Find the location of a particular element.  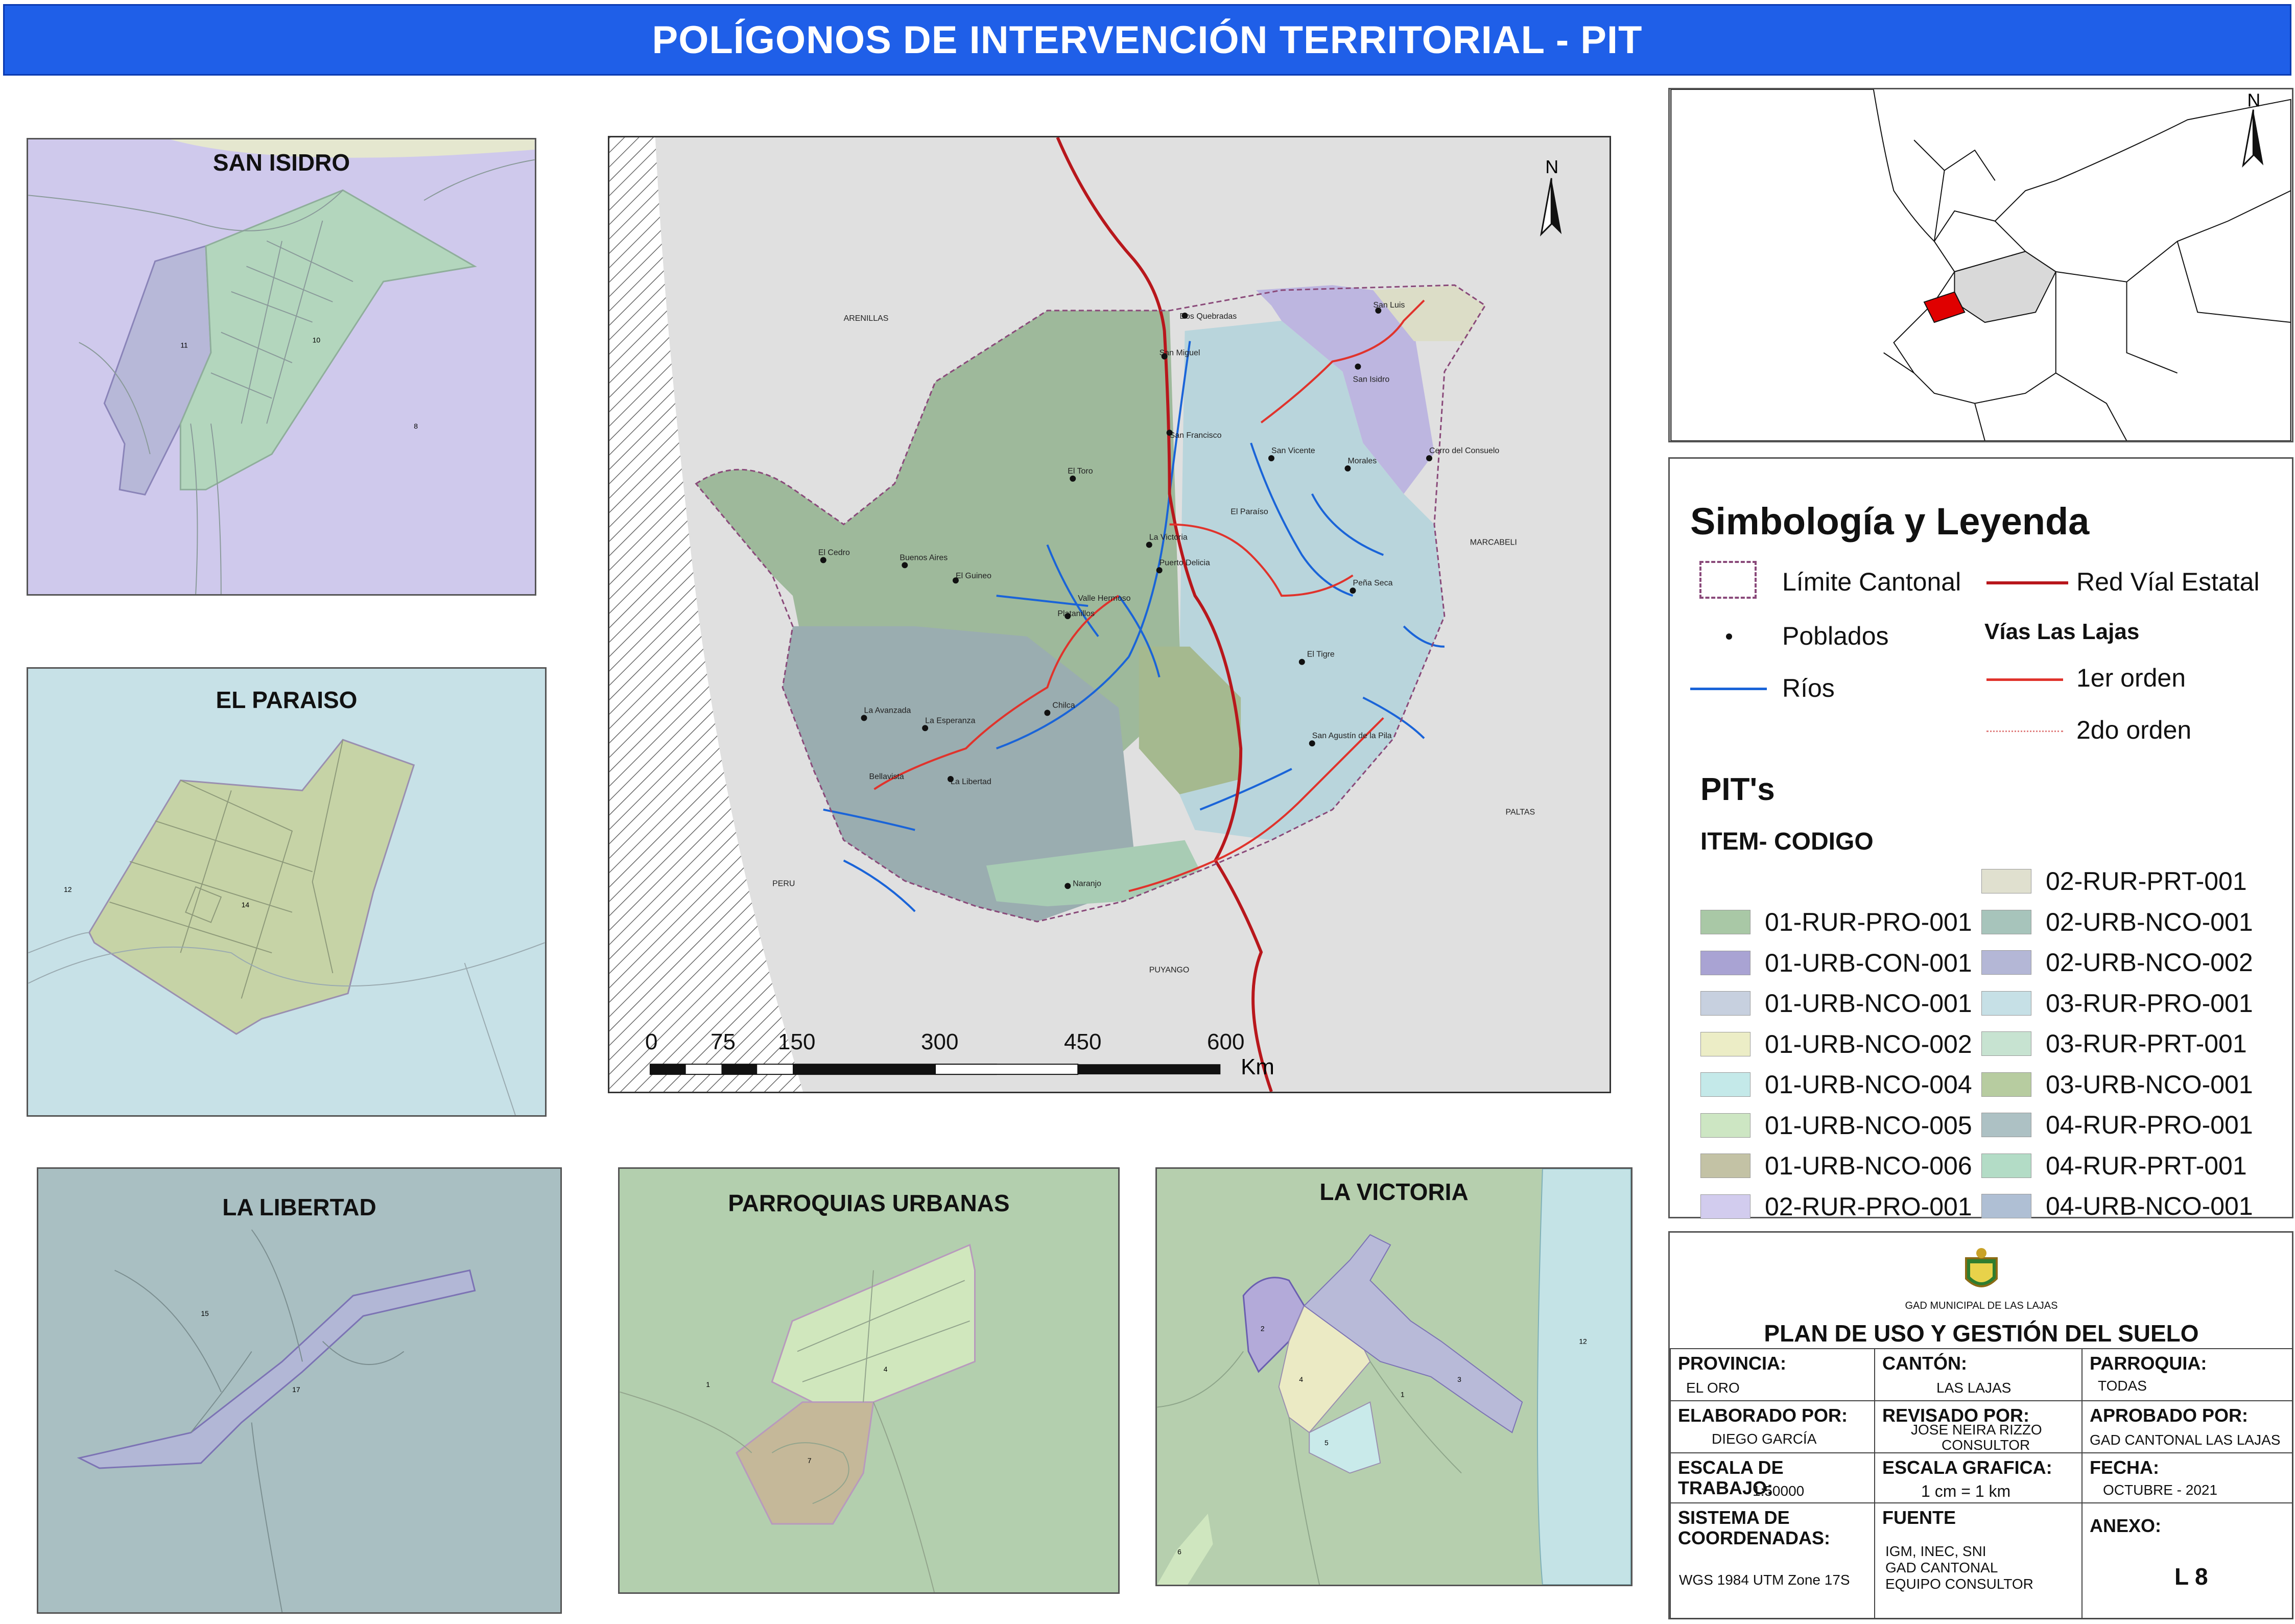

place-morales: Morales is located at coordinates (1362, 461).